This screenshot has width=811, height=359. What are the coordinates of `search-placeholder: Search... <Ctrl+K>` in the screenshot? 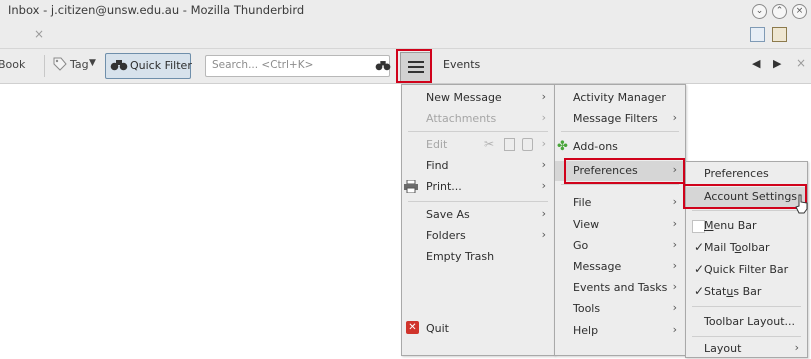 It's located at (263, 65).